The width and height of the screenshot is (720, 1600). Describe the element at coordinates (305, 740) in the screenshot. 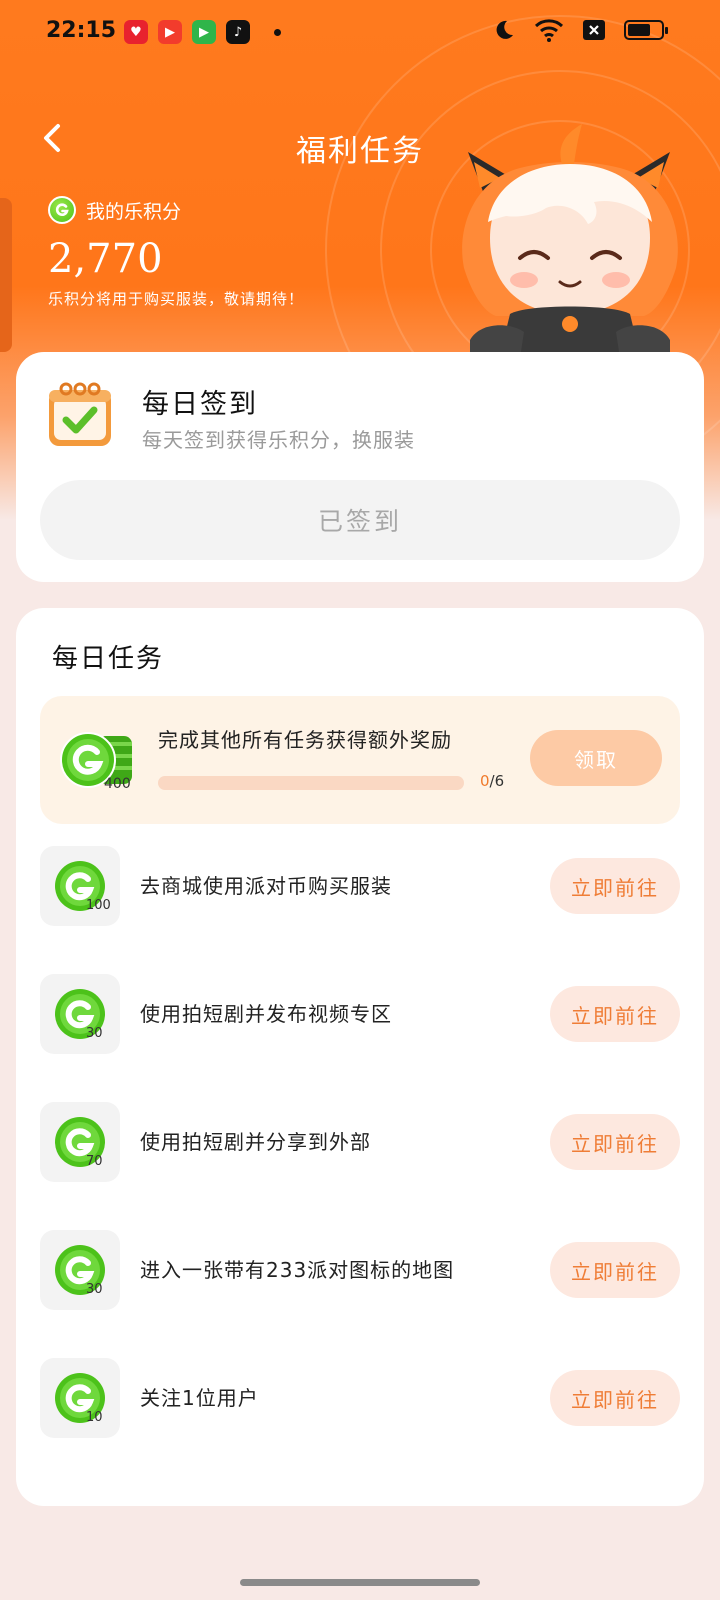

I see `bonus-task-text: 完成其他所有任务获得额外奖励` at that location.